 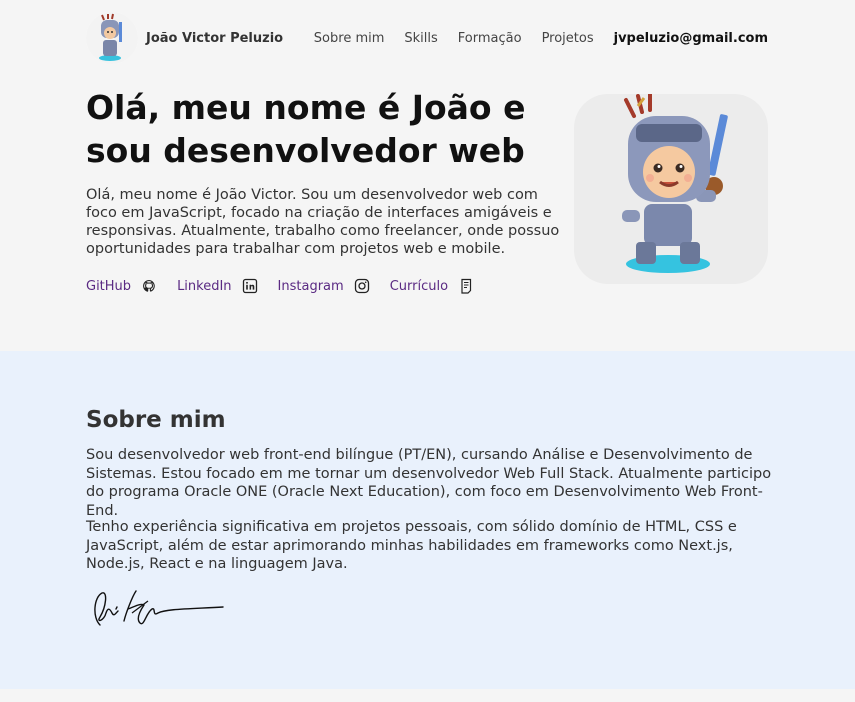 What do you see at coordinates (568, 38) in the screenshot?
I see `nav-link-projetos: Projetos` at bounding box center [568, 38].